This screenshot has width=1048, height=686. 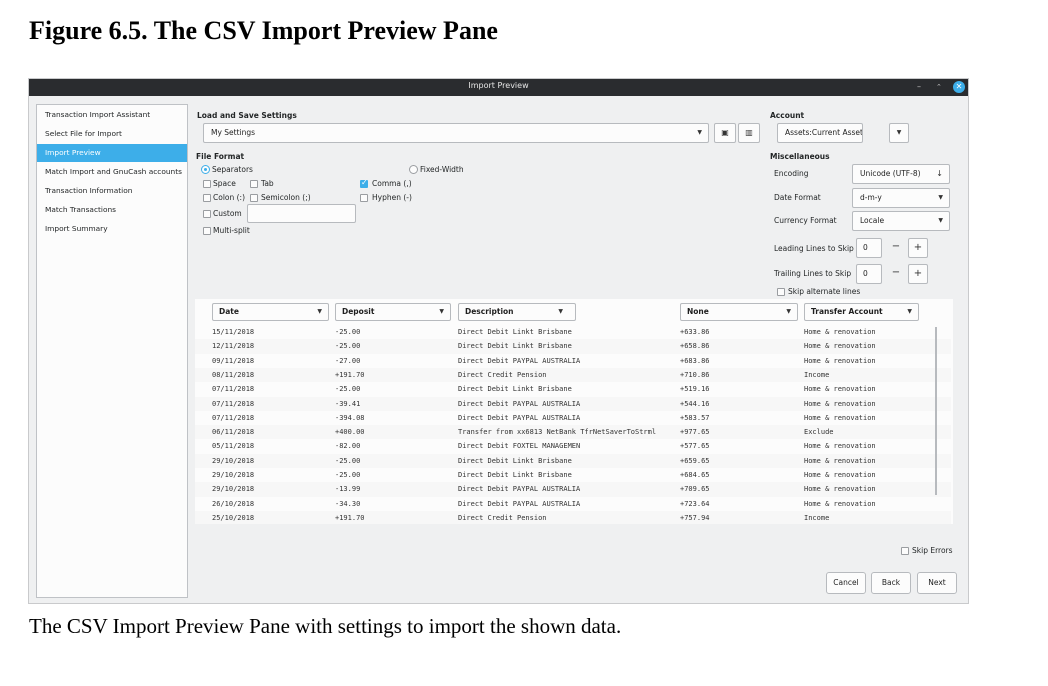 I want to click on leading-lines-label: Leading Lines to Skip, so click(x=814, y=248).